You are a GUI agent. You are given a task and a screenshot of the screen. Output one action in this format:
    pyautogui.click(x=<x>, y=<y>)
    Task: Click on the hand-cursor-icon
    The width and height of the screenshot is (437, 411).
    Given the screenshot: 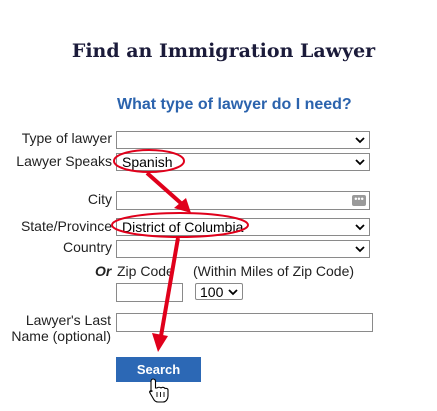 What is the action you would take?
    pyautogui.click(x=159, y=390)
    